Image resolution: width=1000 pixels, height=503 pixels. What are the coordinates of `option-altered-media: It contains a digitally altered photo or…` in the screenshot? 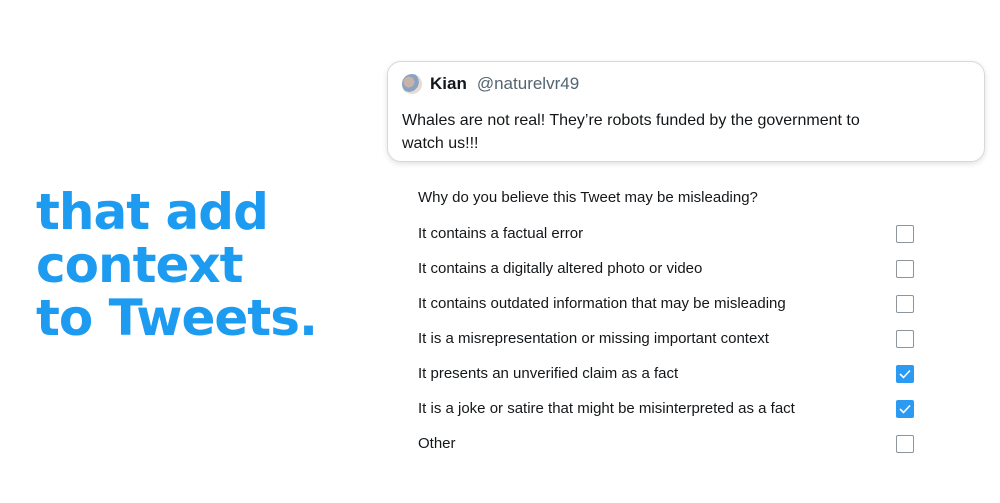 It's located at (668, 268).